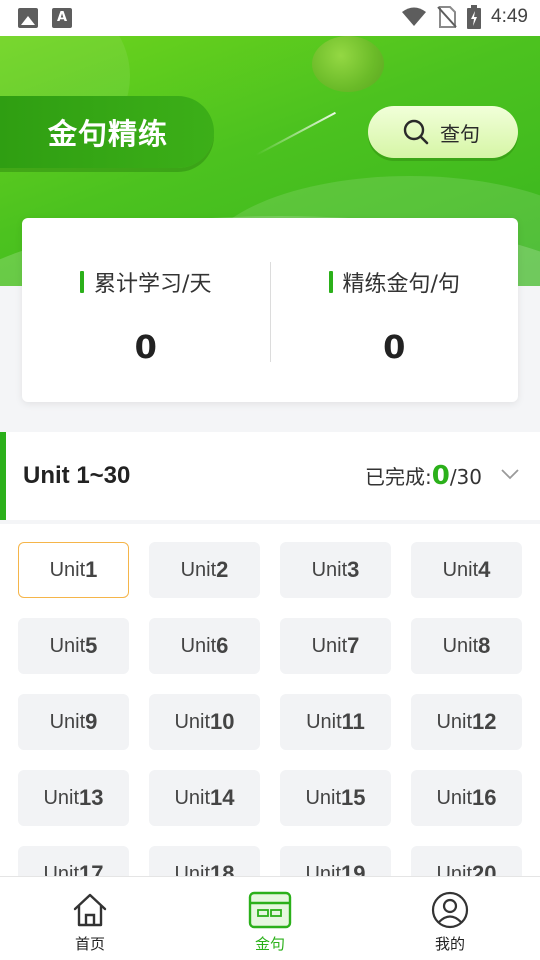 This screenshot has height=960, width=540. I want to click on unit-button-18: Unit 18, so click(204, 861).